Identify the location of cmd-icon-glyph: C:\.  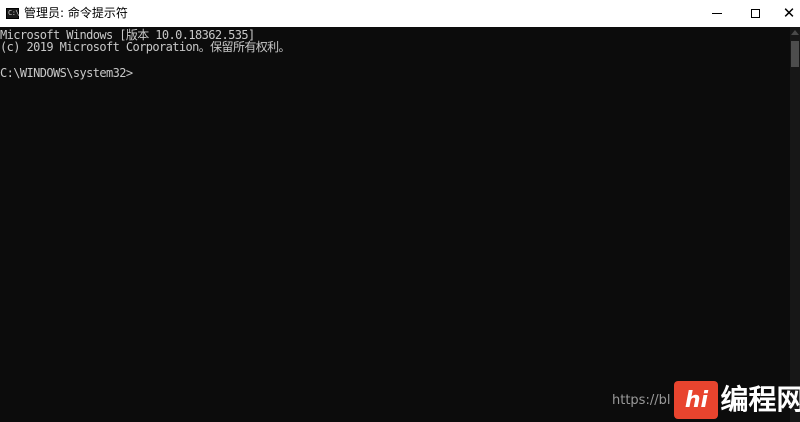
(14, 13).